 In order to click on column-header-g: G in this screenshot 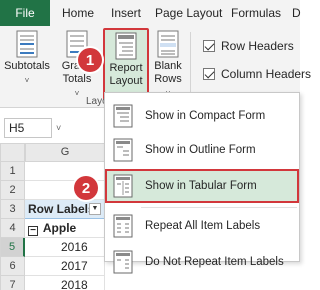, I will do `click(65, 152)`.